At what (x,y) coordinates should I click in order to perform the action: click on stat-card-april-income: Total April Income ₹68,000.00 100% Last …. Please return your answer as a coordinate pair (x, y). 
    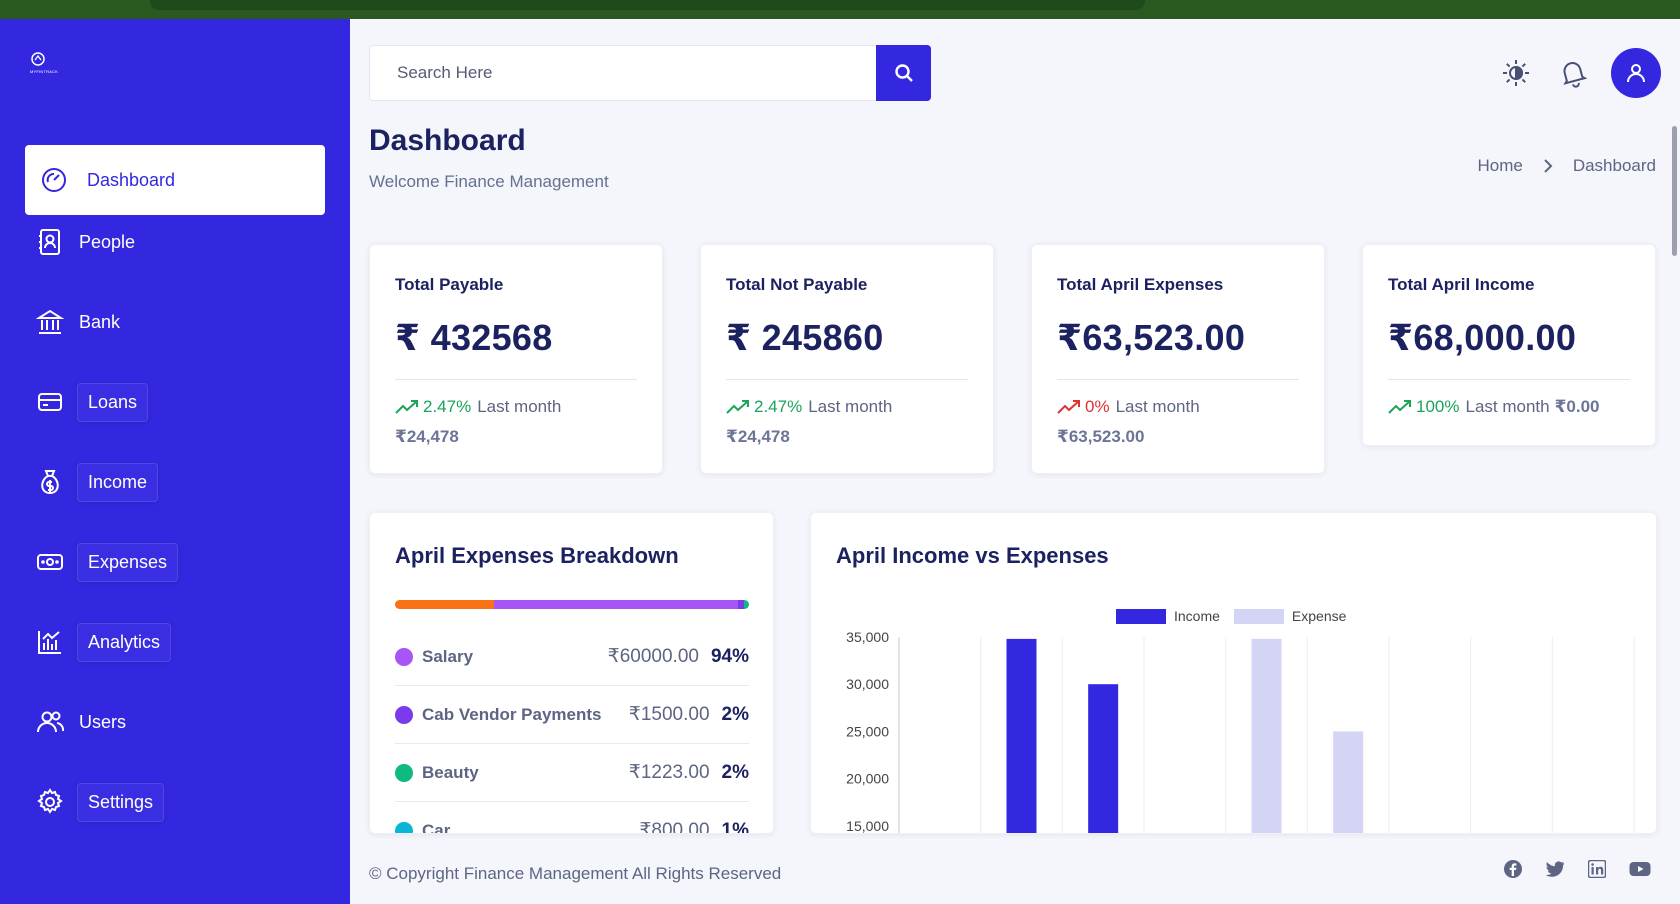
    Looking at the image, I should click on (1509, 345).